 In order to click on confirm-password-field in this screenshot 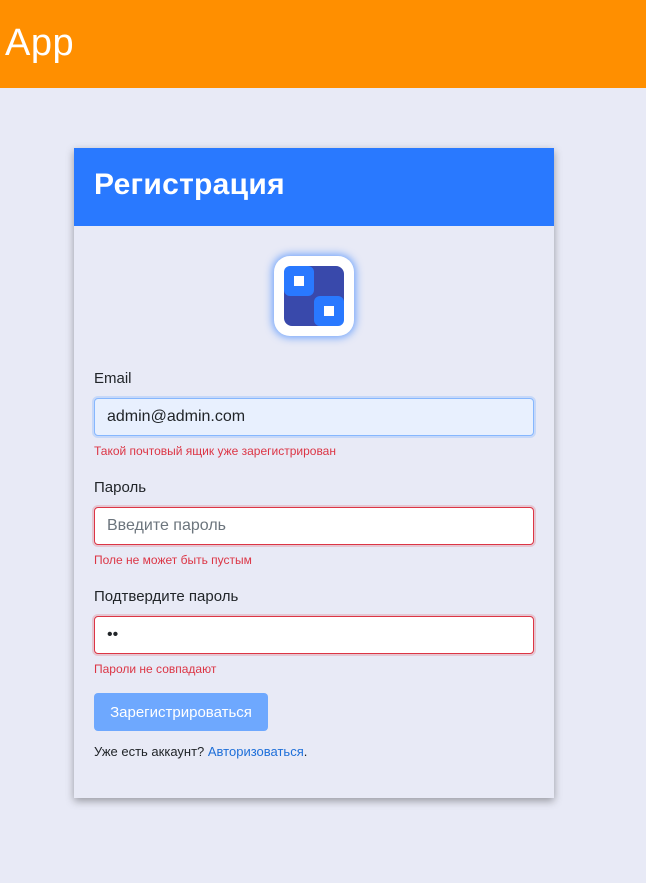, I will do `click(314, 635)`.